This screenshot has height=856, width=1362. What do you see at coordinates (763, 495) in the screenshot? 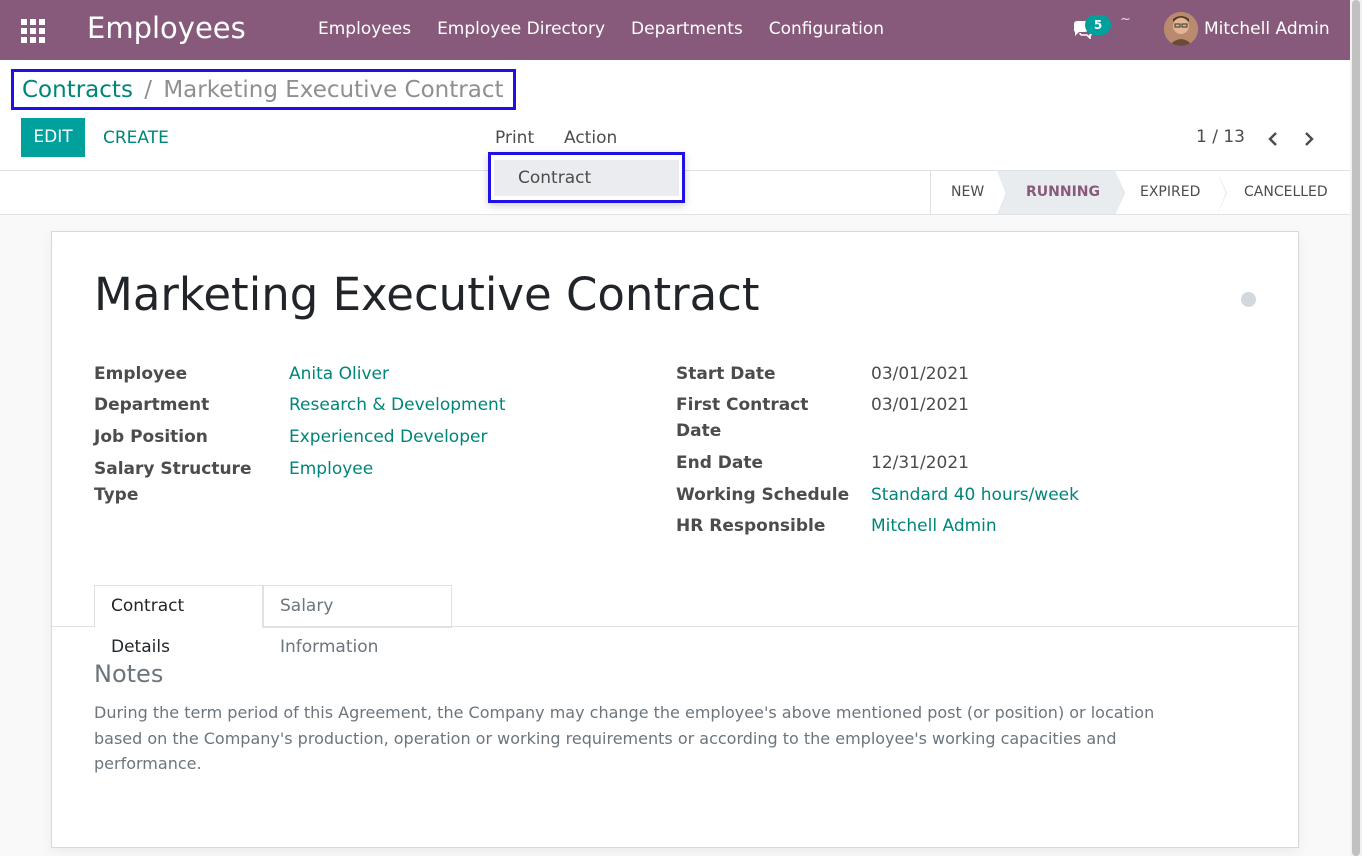
I see `working-schedule-label: Working Schedule` at bounding box center [763, 495].